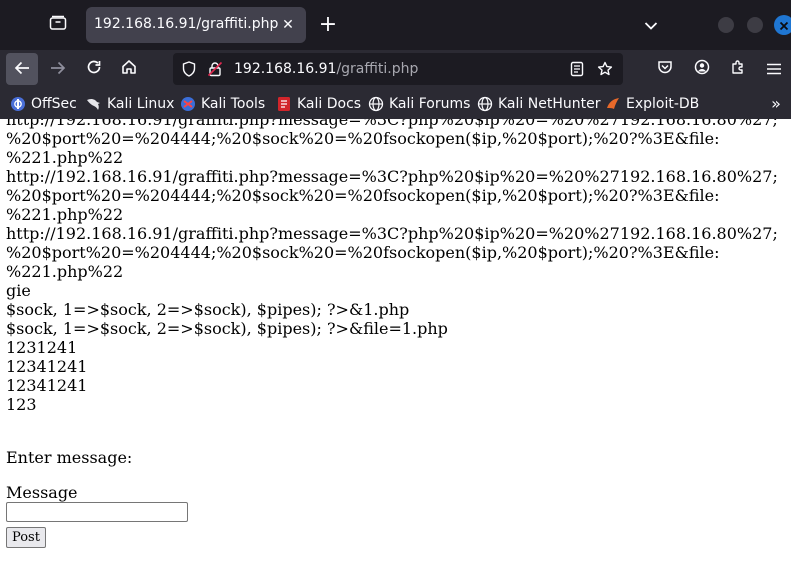 Image resolution: width=791 pixels, height=562 pixels. Describe the element at coordinates (141, 104) in the screenshot. I see `bookmark-label: Kali Linux` at that location.